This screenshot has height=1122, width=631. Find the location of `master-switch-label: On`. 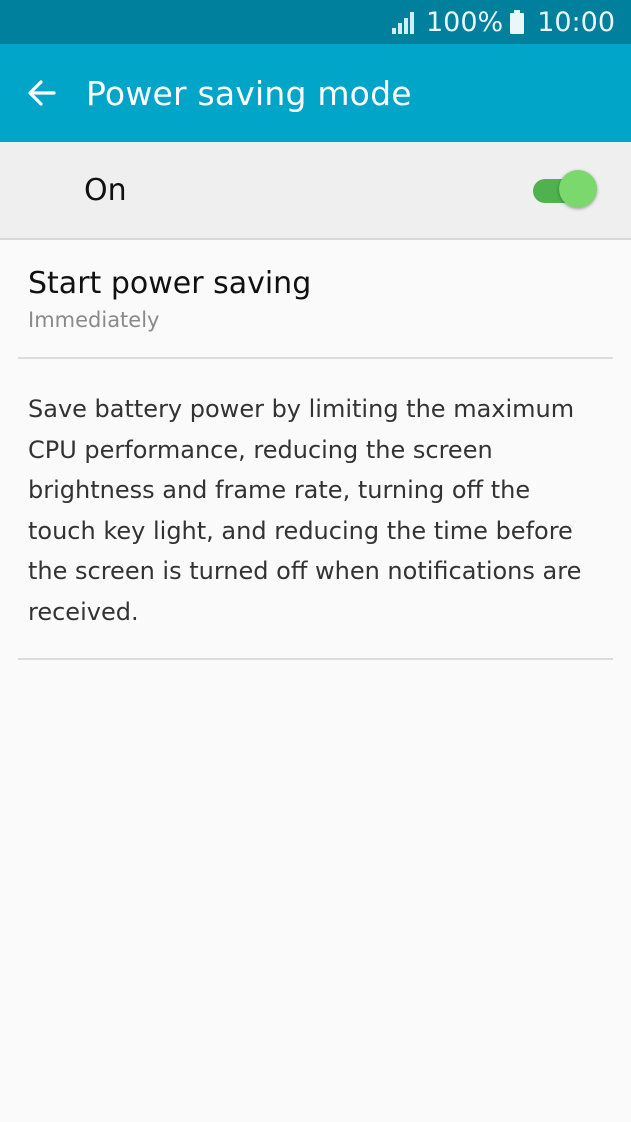

master-switch-label: On is located at coordinates (105, 190).